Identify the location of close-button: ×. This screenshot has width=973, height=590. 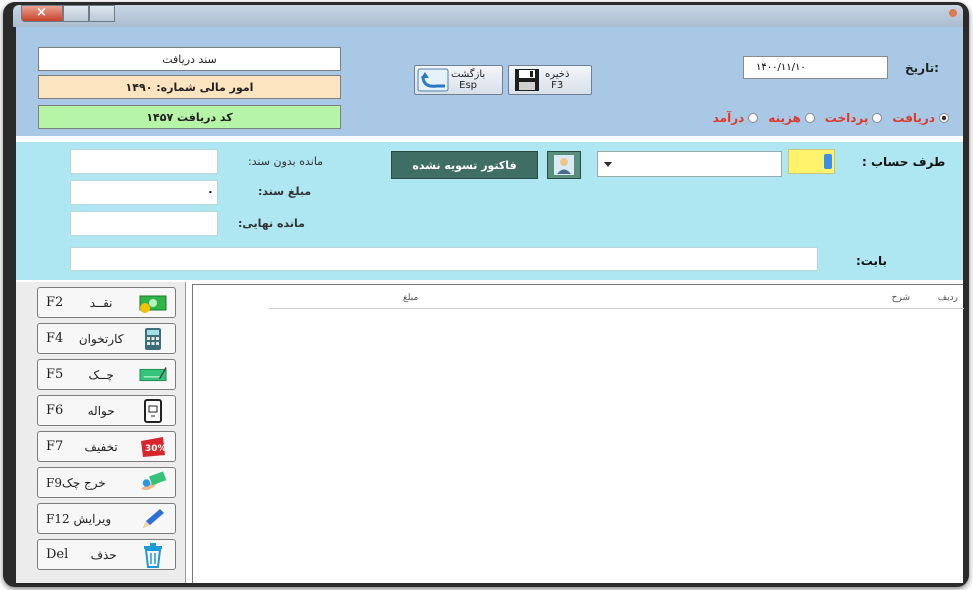
(42, 13).